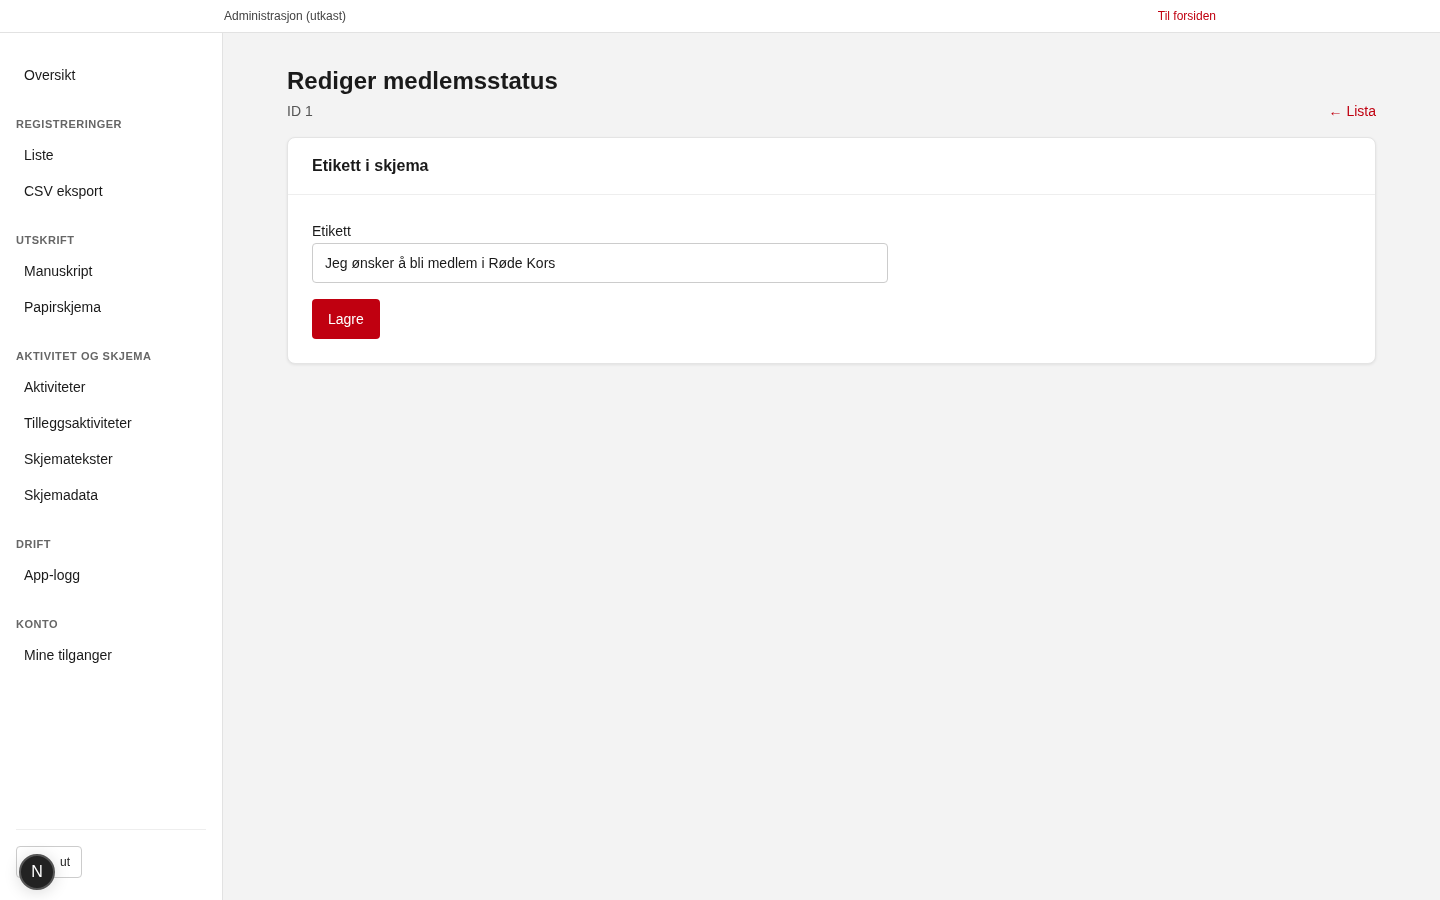  I want to click on nav-link: CSV eksport, so click(111, 191).